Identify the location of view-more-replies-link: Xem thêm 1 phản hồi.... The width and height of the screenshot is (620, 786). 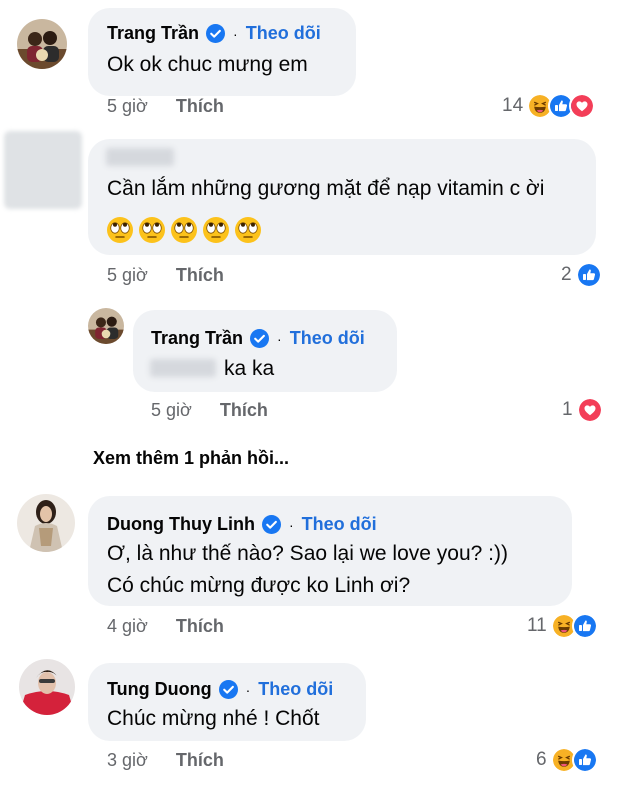
(191, 458).